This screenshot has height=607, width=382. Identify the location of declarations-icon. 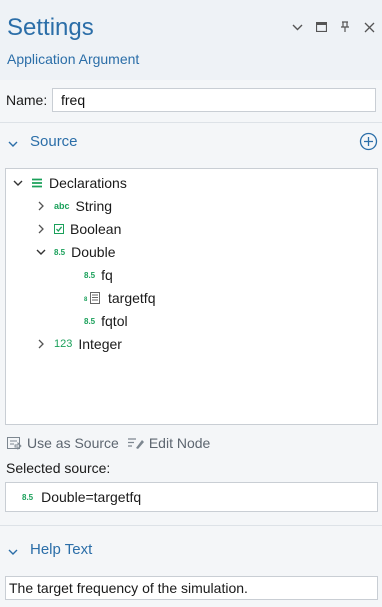
(37, 183).